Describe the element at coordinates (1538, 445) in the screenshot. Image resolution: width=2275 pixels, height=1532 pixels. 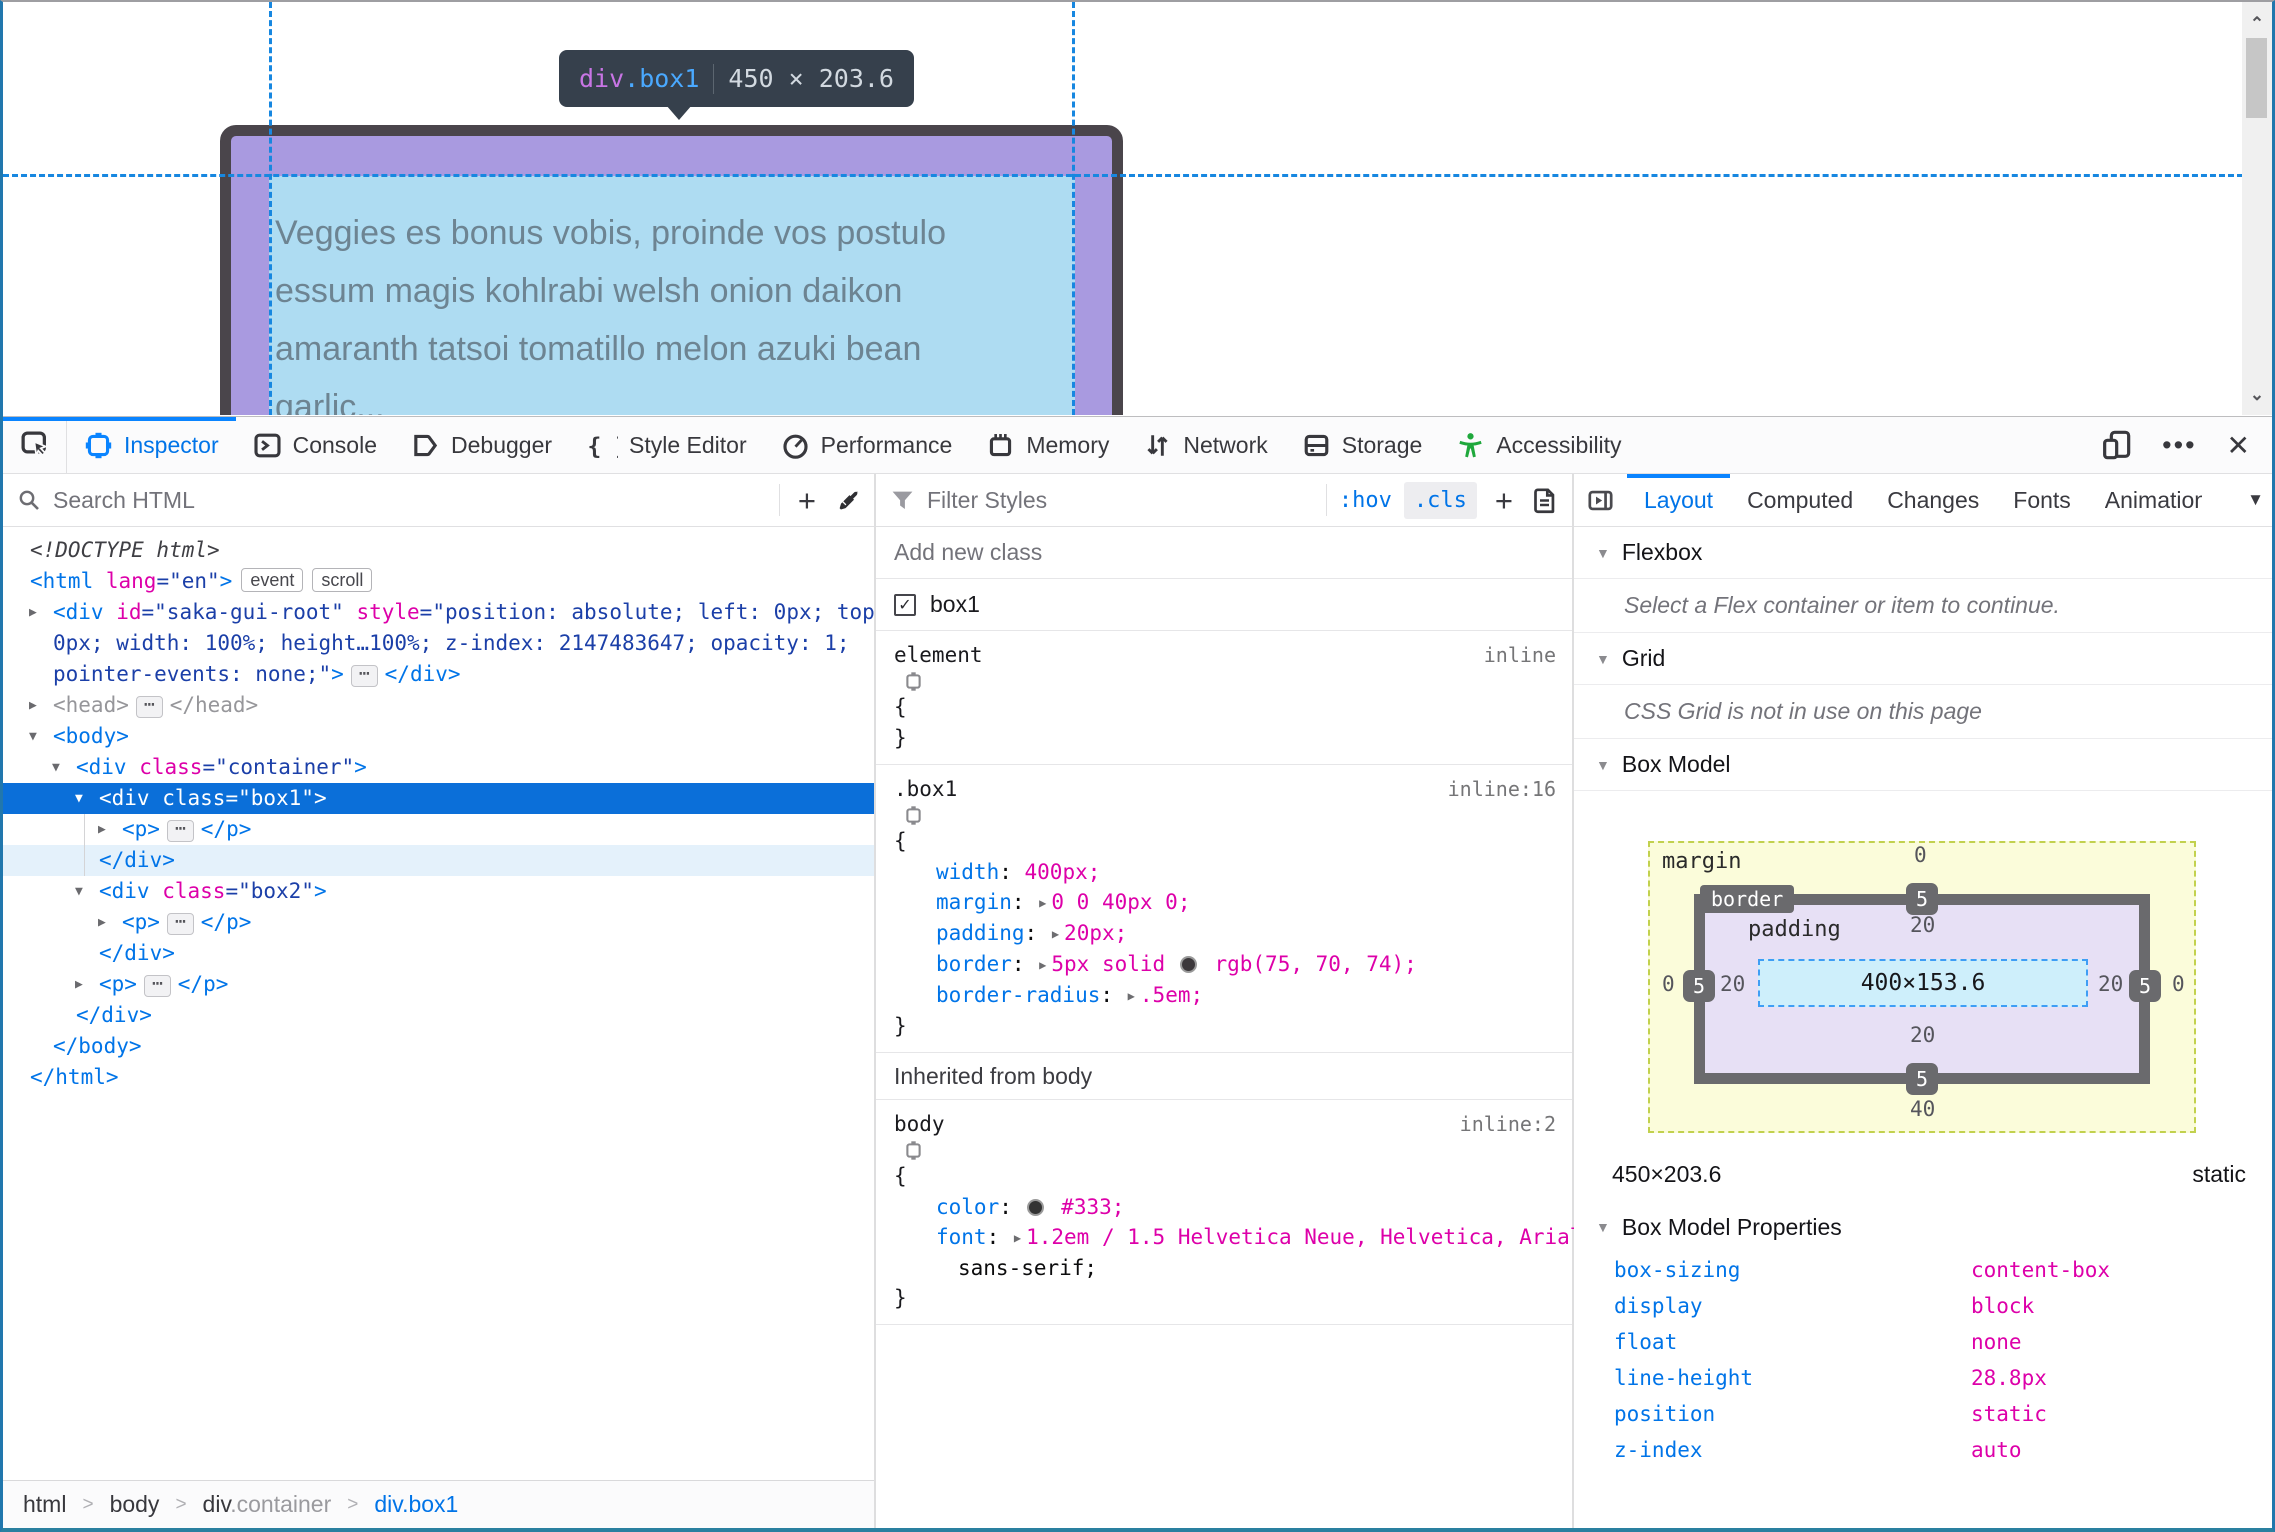
I see `devtools-tab-accessibility: Accessibility` at that location.